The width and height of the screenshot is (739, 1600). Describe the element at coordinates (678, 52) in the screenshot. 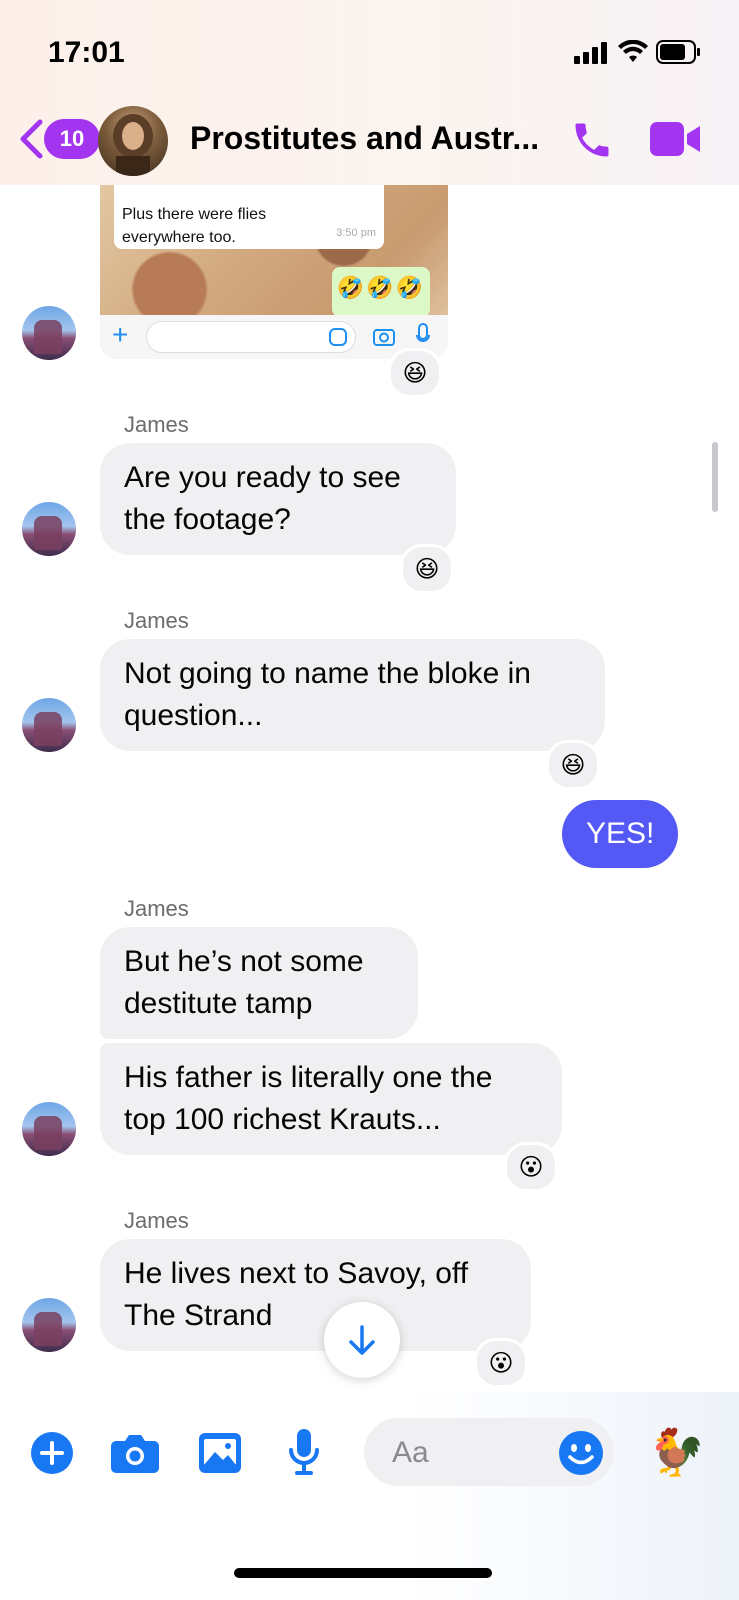

I see `battery-icon` at that location.